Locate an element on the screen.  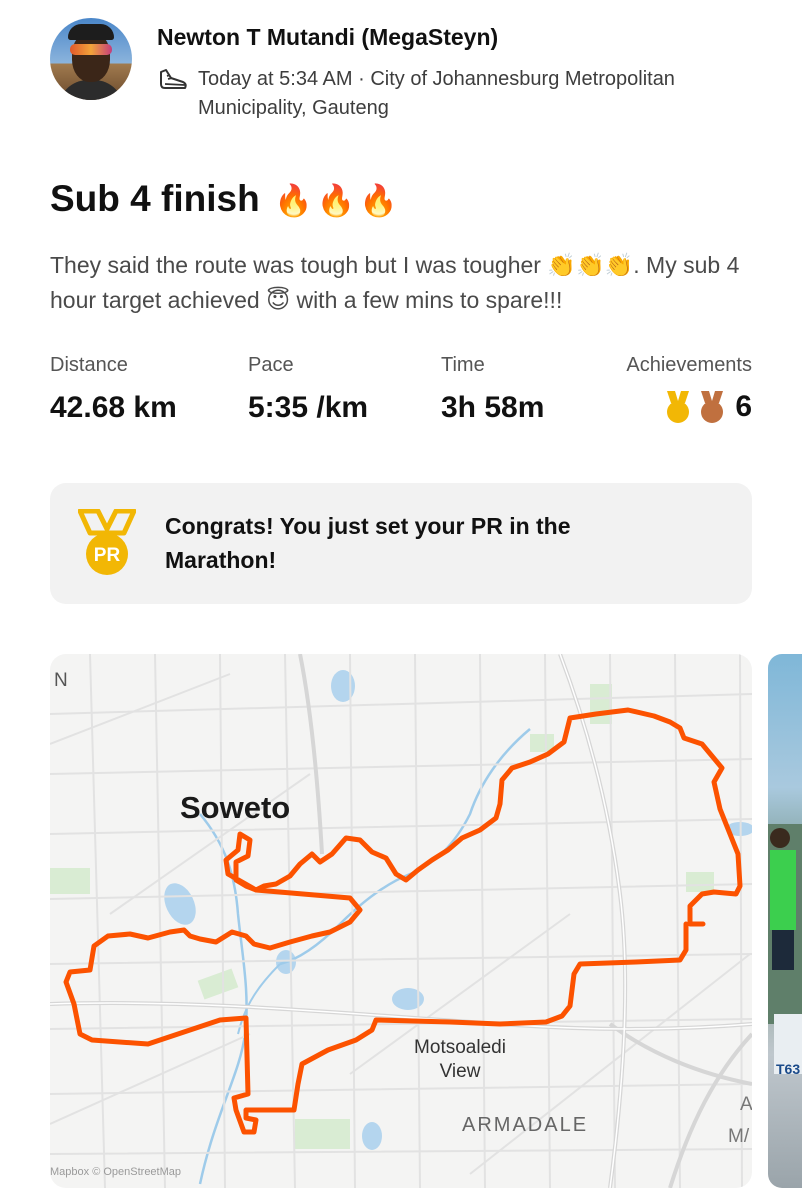
pr-badge-text: PR is located at coordinates (107, 555).